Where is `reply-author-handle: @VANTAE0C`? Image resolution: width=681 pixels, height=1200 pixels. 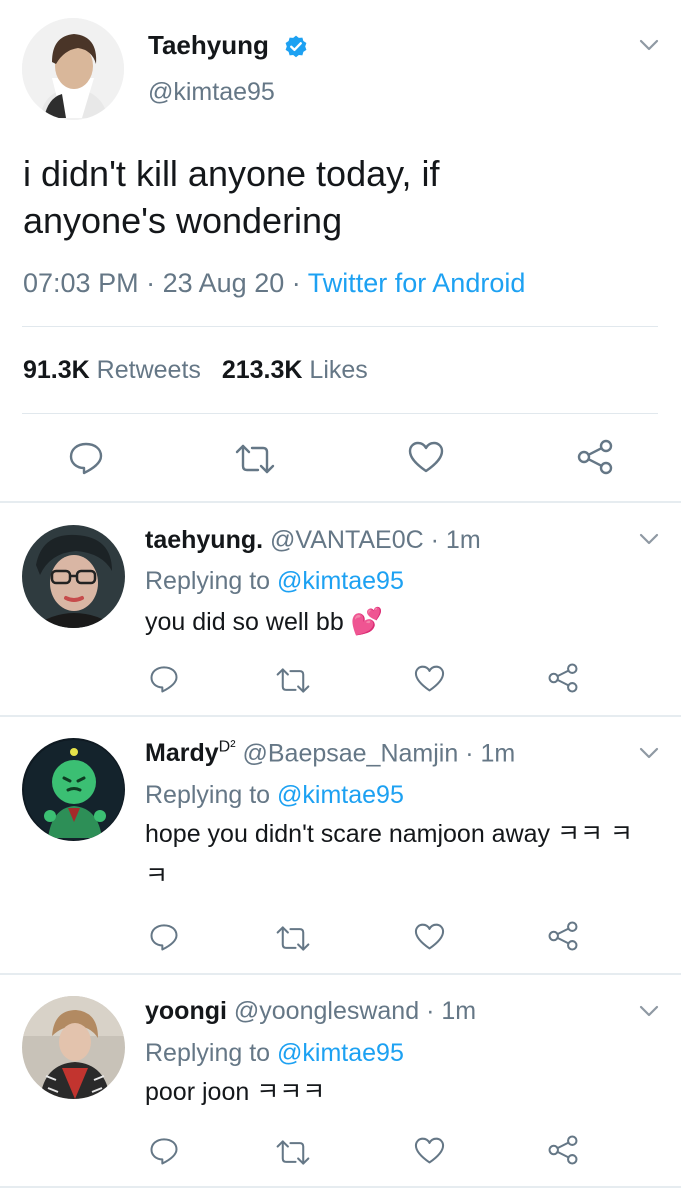
reply-author-handle: @VANTAE0C is located at coordinates (347, 540).